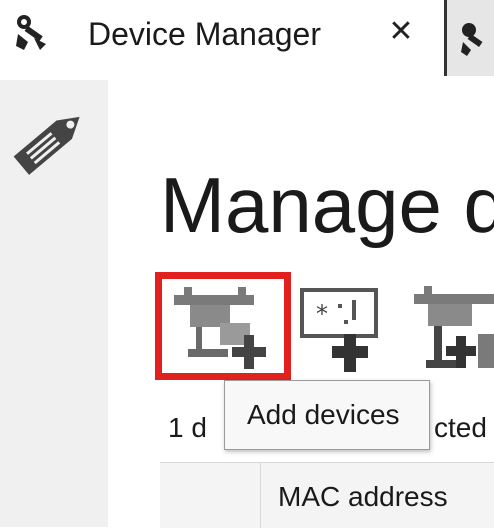 The height and width of the screenshot is (528, 494). I want to click on mac-address-column-header: MAC address, so click(363, 497).